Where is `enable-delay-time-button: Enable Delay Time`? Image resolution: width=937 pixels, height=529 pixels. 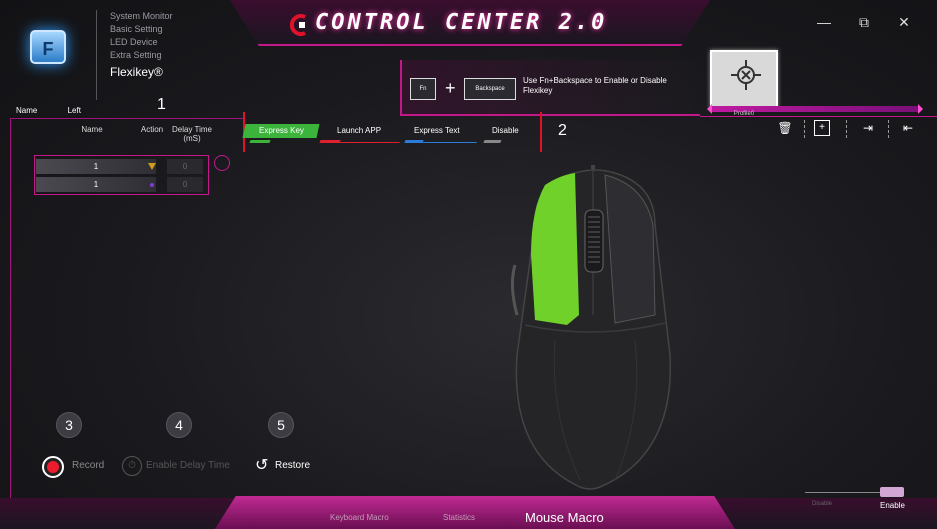 enable-delay-time-button: Enable Delay Time is located at coordinates (188, 465).